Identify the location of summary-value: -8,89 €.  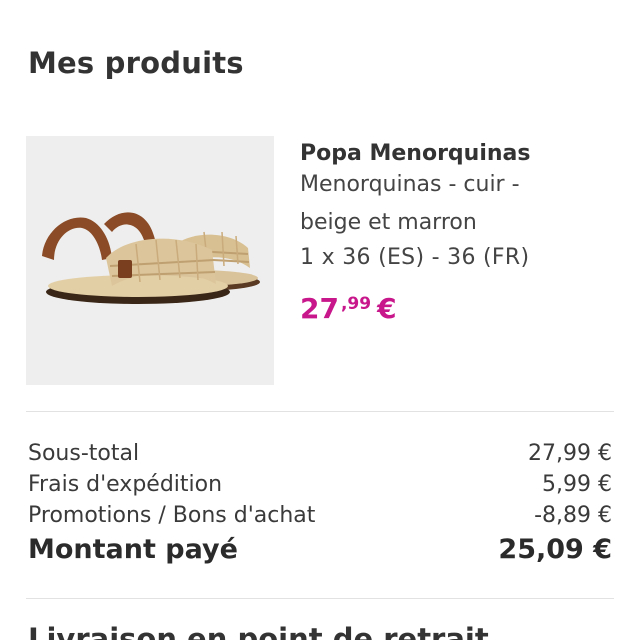
(573, 515).